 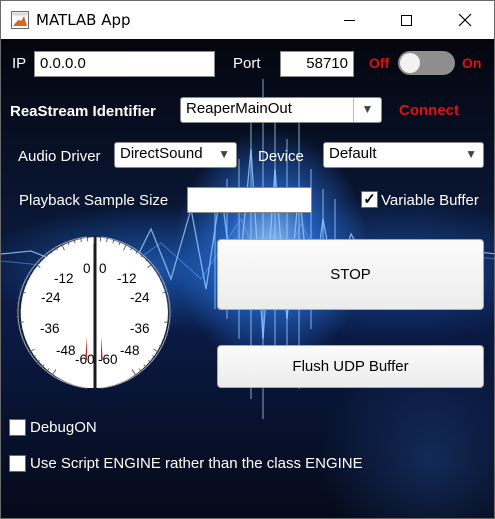 I want to click on ip-label: IP, so click(x=19, y=63).